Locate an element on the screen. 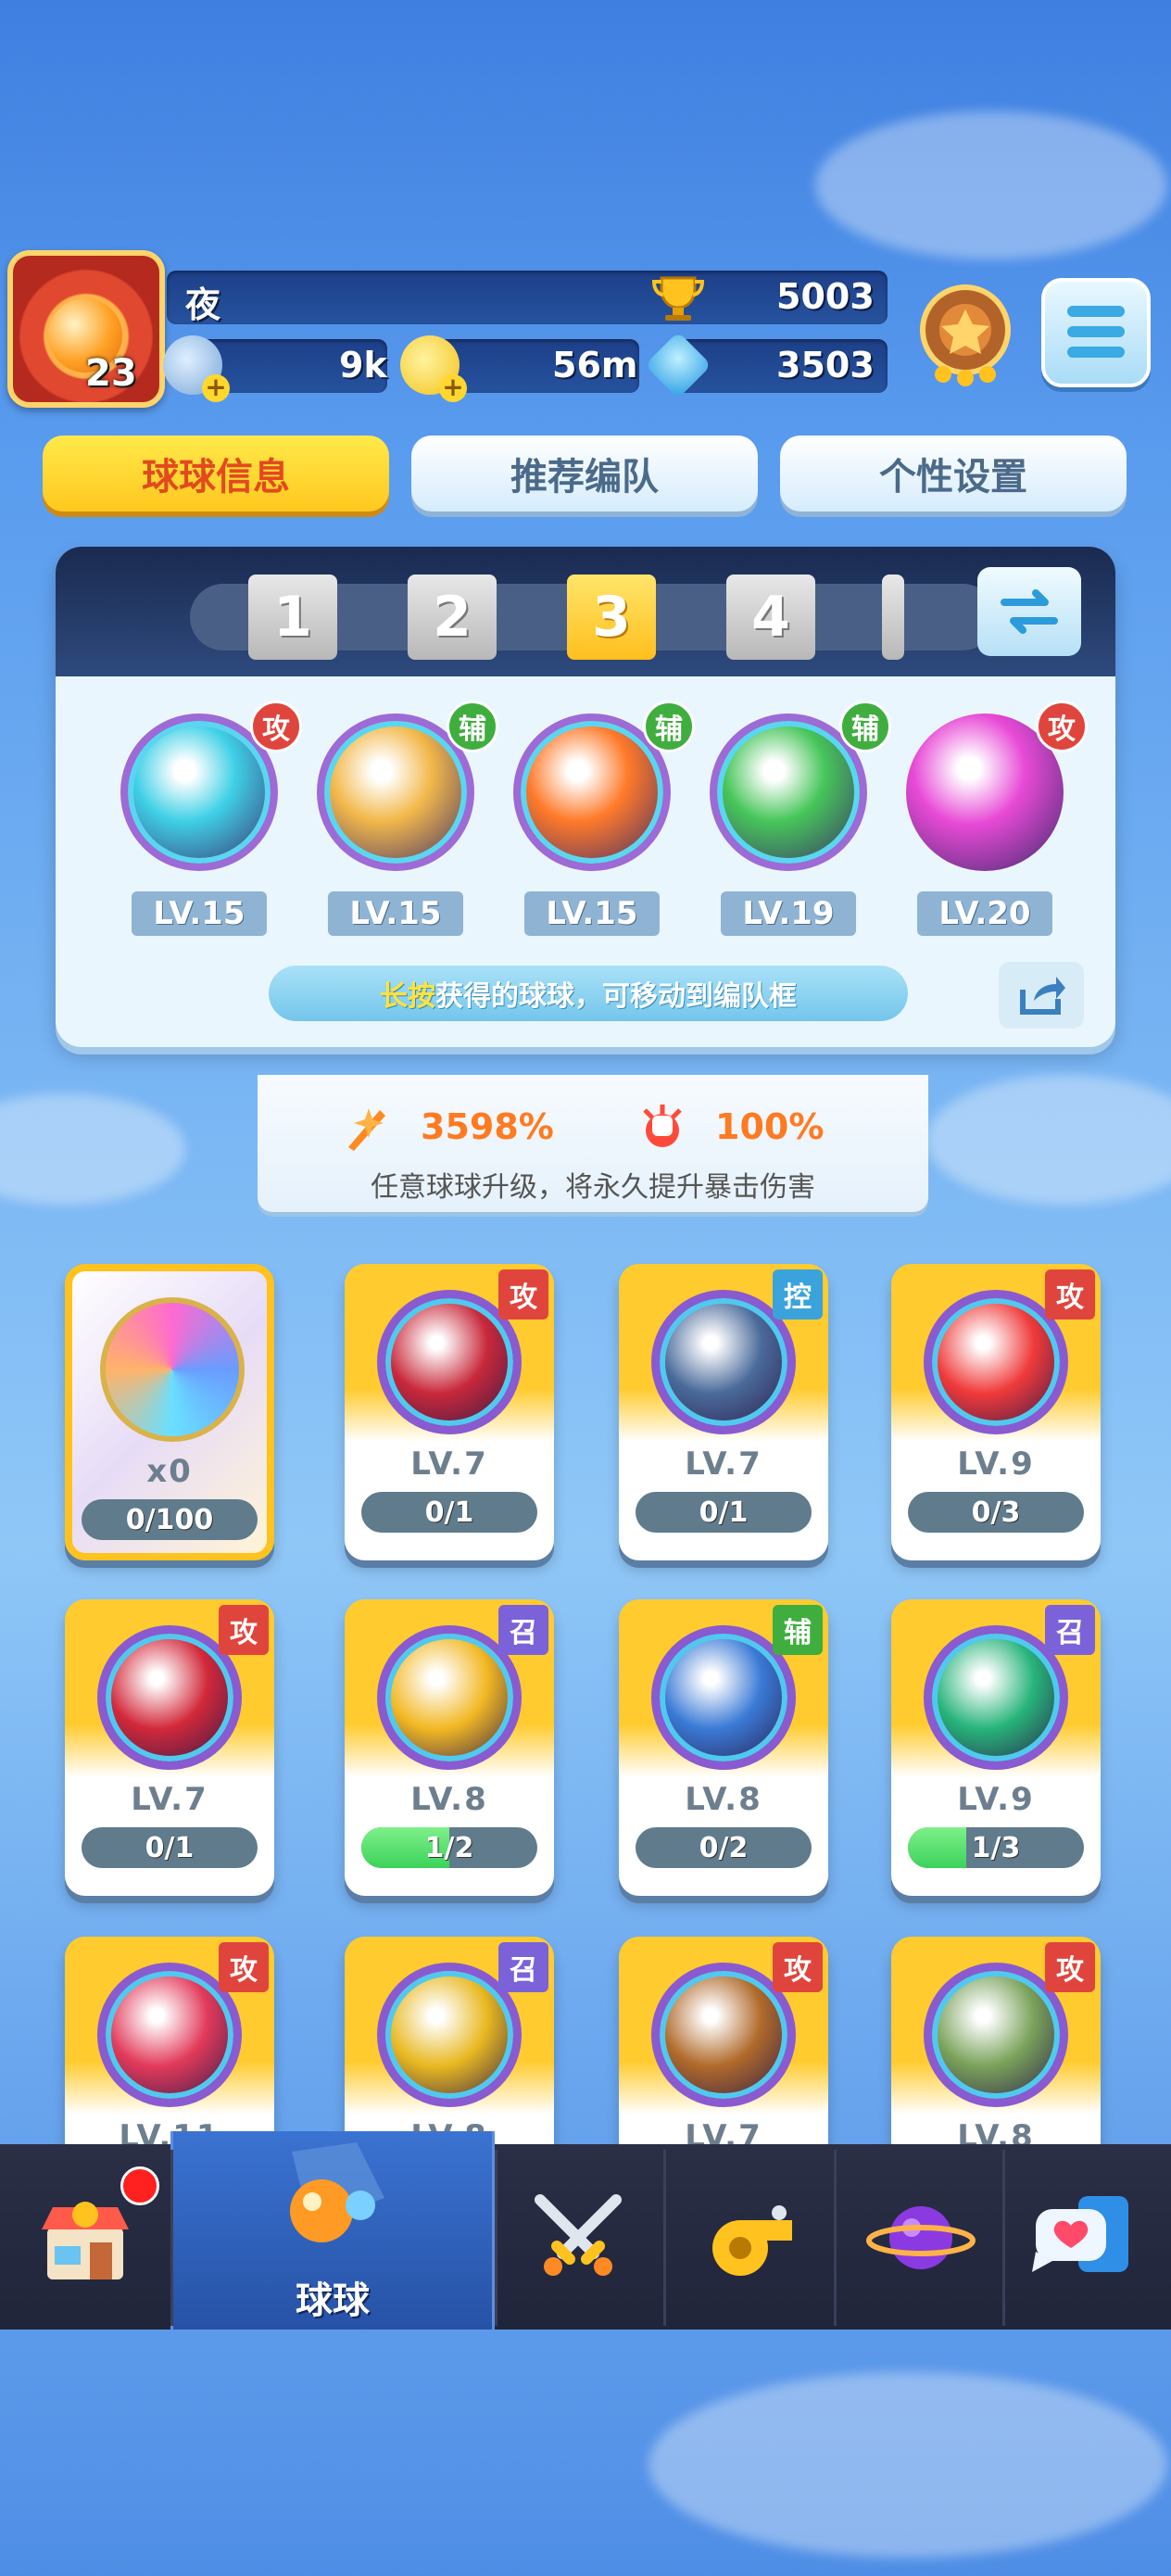 The image size is (1171, 2576). tip-text: 获得的球球，可移动到编队框 is located at coordinates (616, 997).